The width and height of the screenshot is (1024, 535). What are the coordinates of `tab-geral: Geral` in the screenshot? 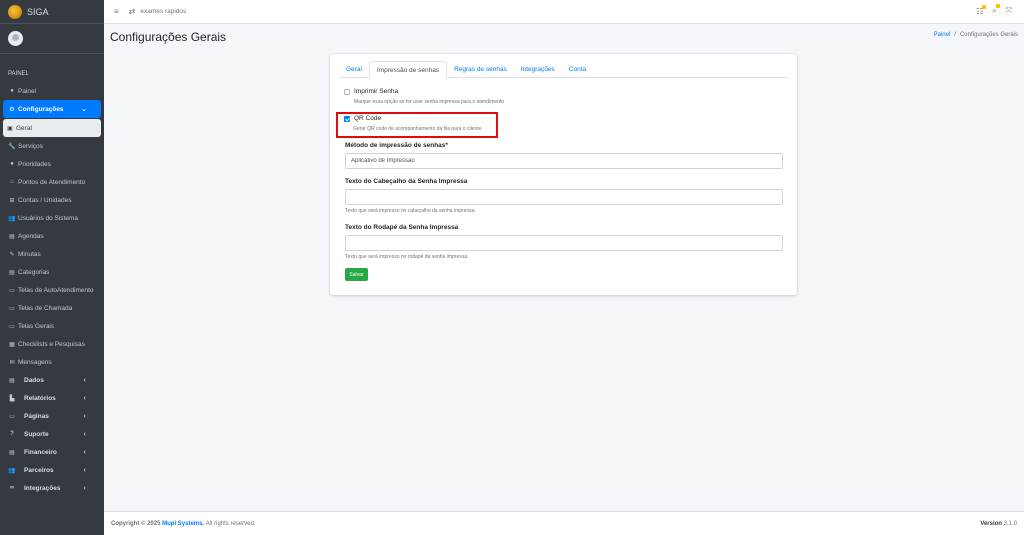 It's located at (354, 69).